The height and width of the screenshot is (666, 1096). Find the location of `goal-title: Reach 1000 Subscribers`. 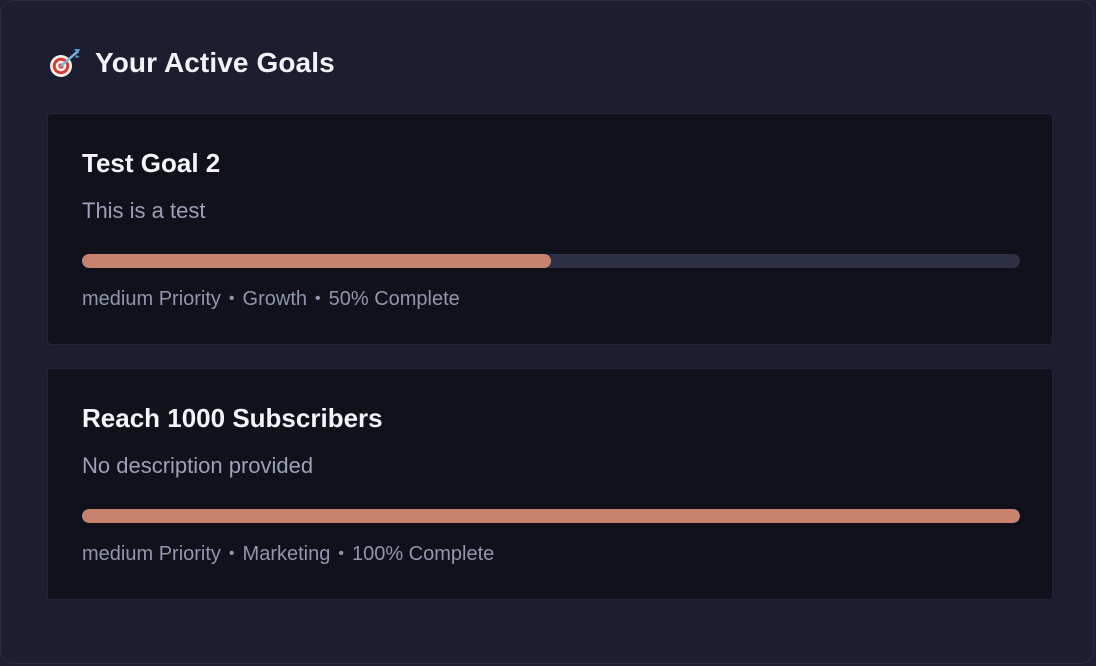

goal-title: Reach 1000 Subscribers is located at coordinates (232, 418).